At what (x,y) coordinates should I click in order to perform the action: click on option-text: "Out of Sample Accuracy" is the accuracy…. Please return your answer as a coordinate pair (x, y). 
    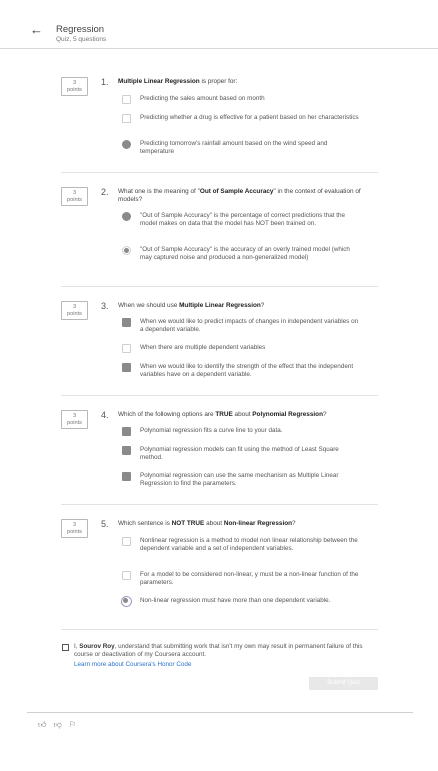
    Looking at the image, I should click on (245, 253).